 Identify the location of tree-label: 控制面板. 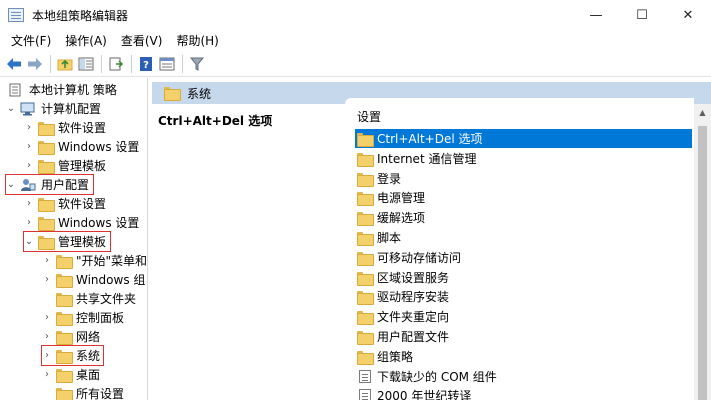
(100, 318).